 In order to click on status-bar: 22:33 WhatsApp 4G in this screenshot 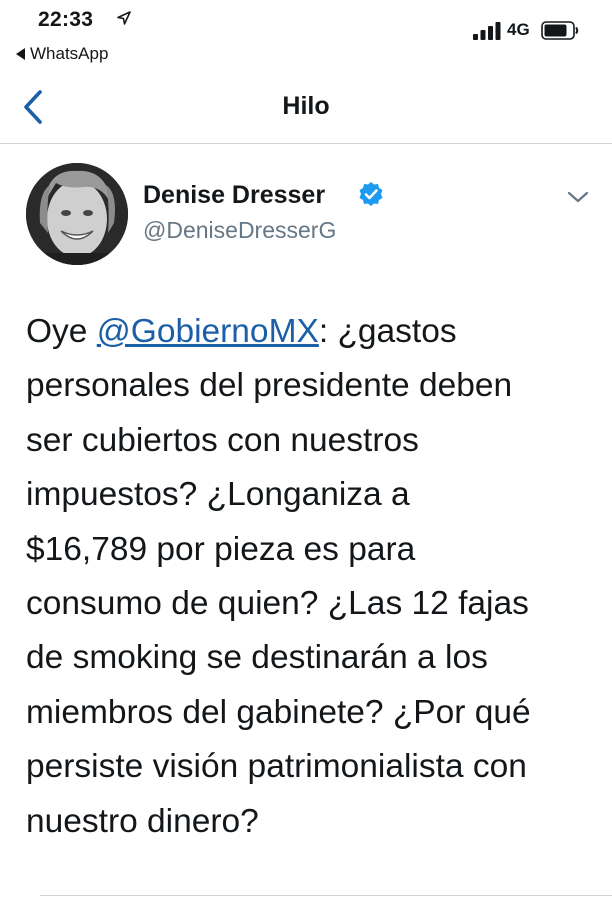, I will do `click(306, 35)`.